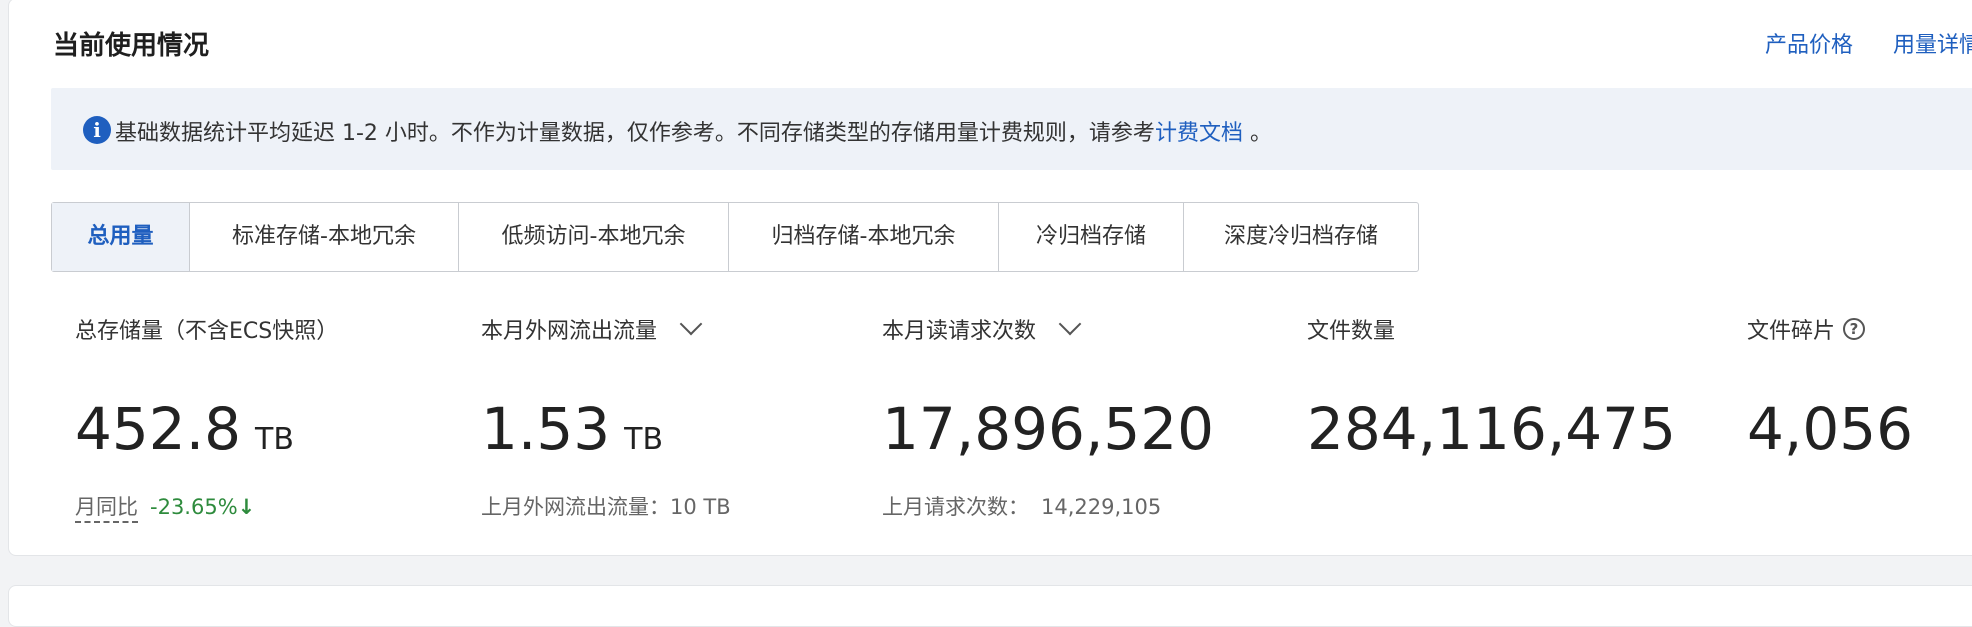 The height and width of the screenshot is (627, 1972). What do you see at coordinates (158, 429) in the screenshot?
I see `storage-value: 452.8` at bounding box center [158, 429].